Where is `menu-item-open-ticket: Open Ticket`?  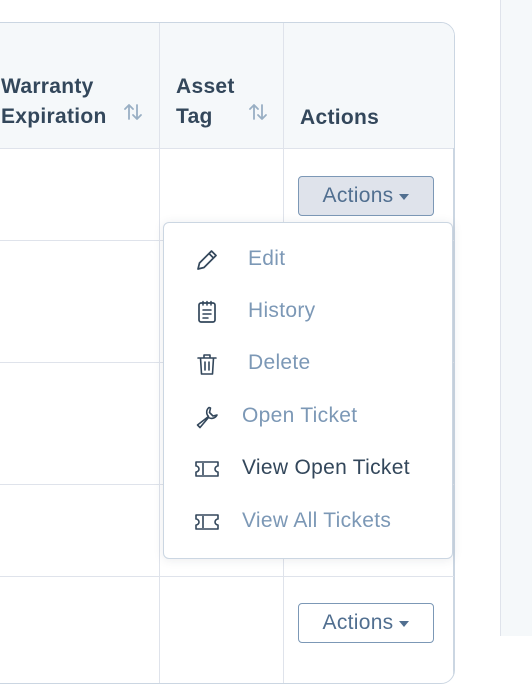 menu-item-open-ticket: Open Ticket is located at coordinates (308, 416).